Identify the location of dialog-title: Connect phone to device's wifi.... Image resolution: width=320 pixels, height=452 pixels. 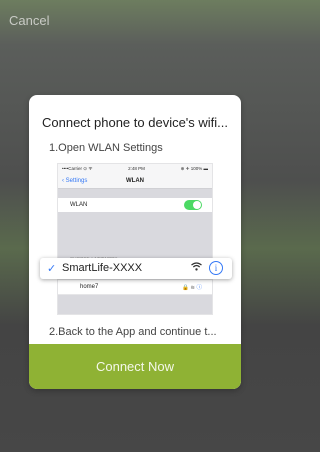
(135, 122).